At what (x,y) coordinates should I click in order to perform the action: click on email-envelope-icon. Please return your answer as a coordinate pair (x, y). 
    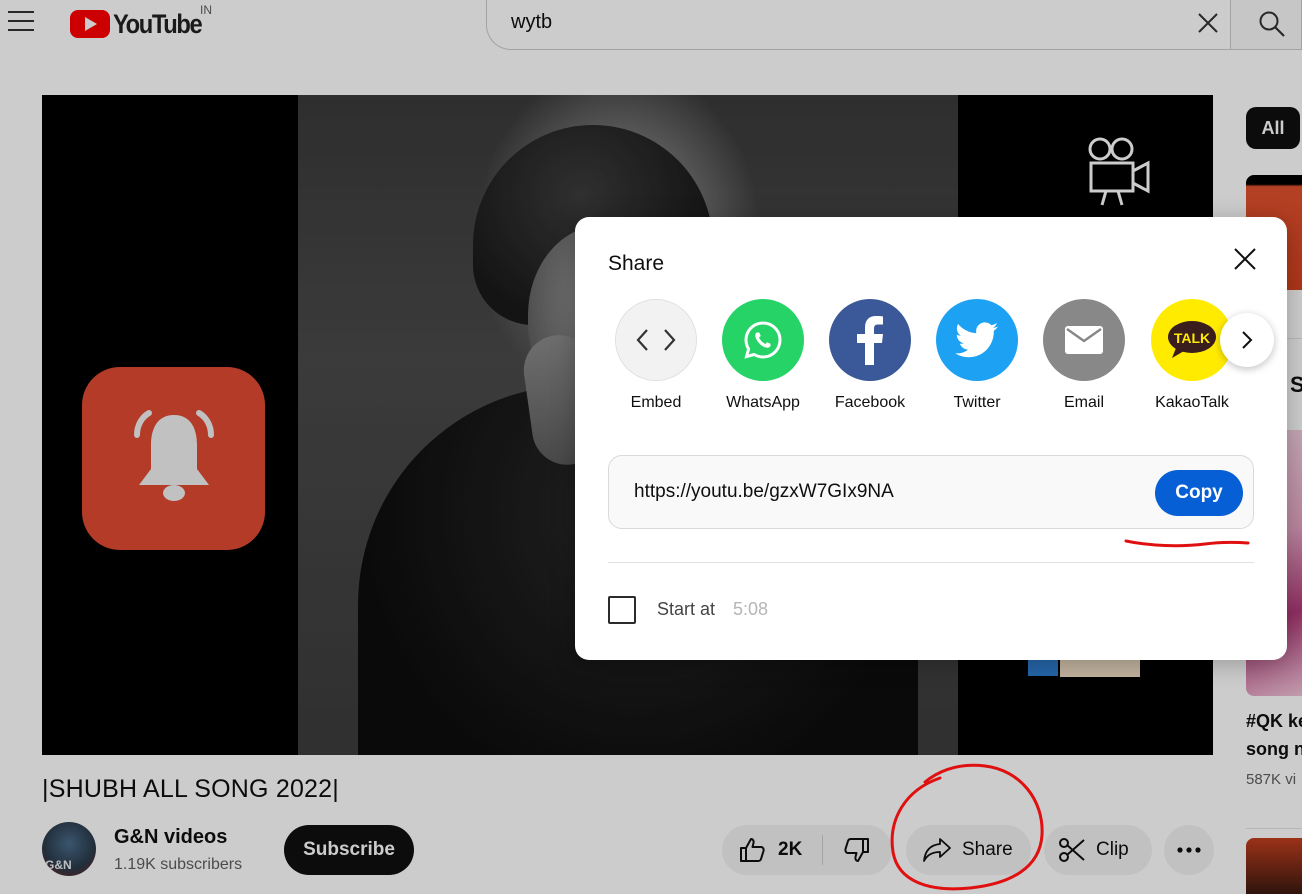
    Looking at the image, I should click on (1084, 340).